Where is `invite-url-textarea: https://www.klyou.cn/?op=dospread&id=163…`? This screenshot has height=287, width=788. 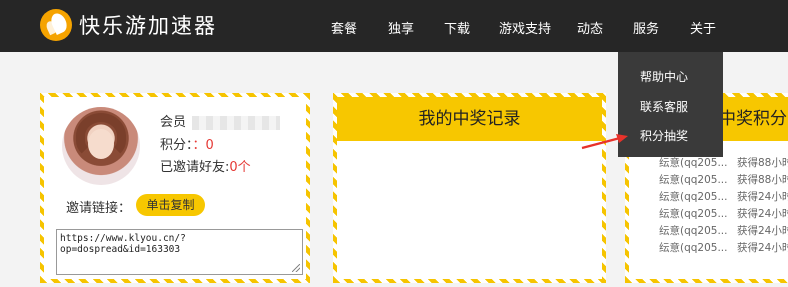
invite-url-textarea: https://www.klyou.cn/?op=dospread&id=163… is located at coordinates (179, 252).